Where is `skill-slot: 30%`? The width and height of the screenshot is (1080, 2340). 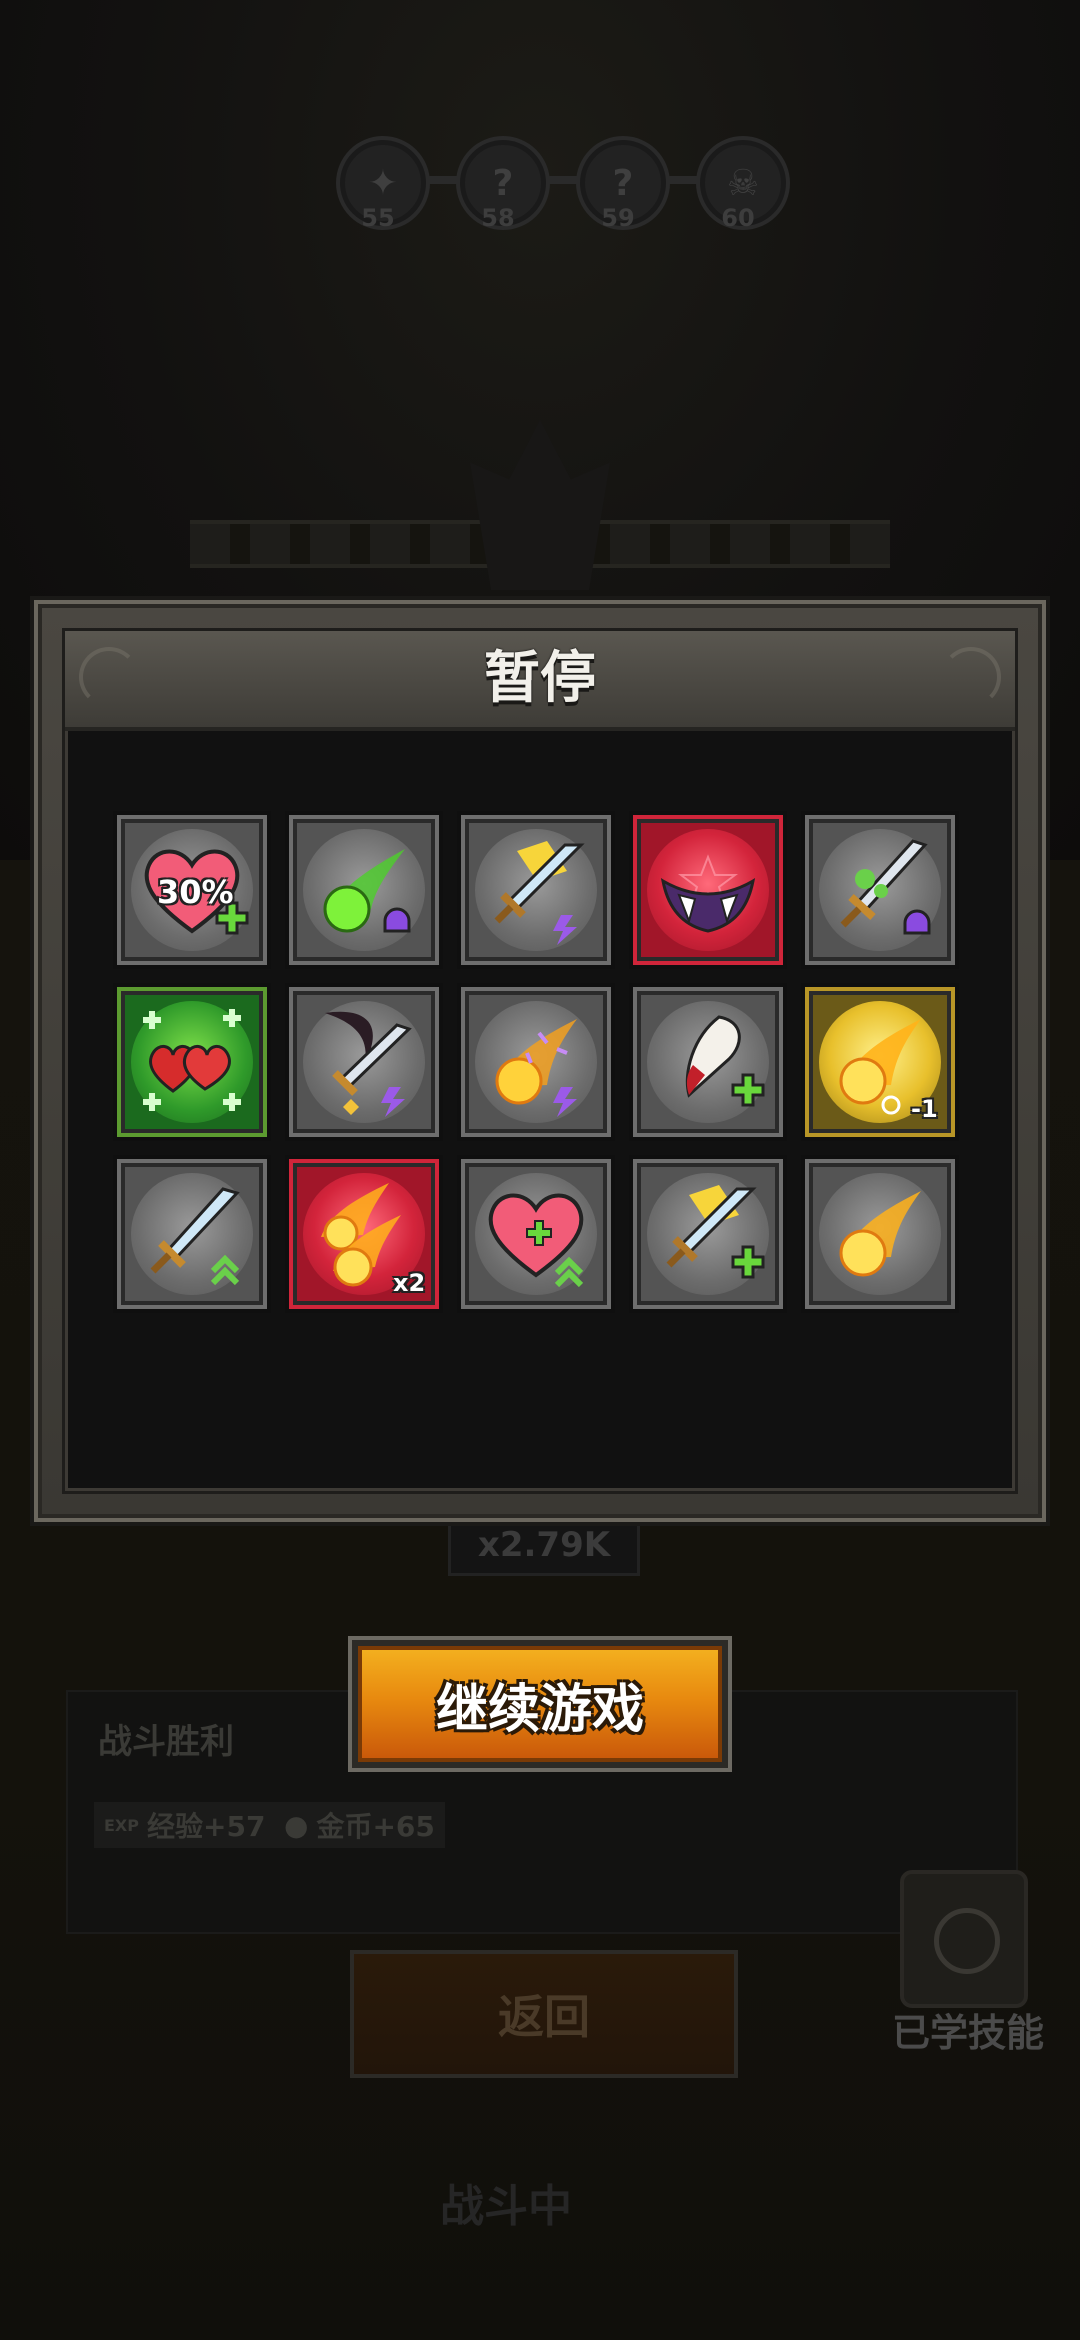 skill-slot: 30% is located at coordinates (192, 890).